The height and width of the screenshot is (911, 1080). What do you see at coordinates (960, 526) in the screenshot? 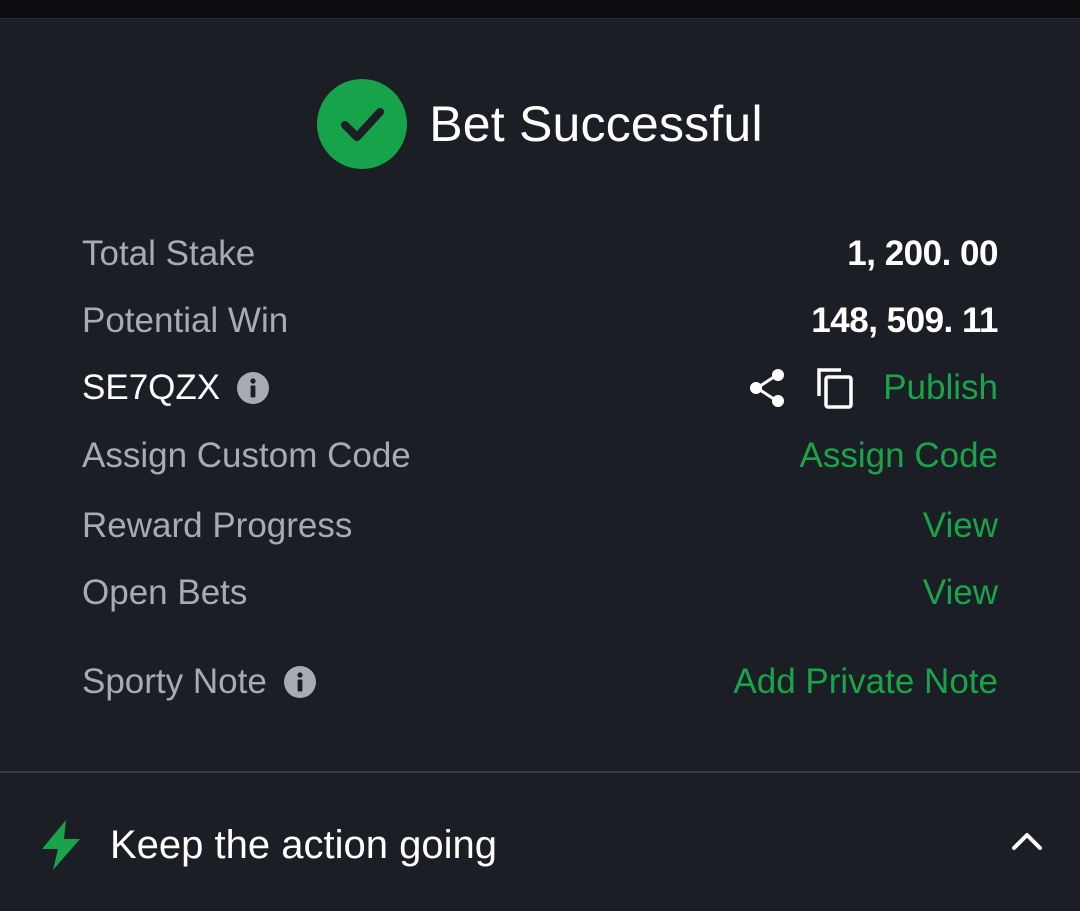
I see `reward-view-link: View` at bounding box center [960, 526].